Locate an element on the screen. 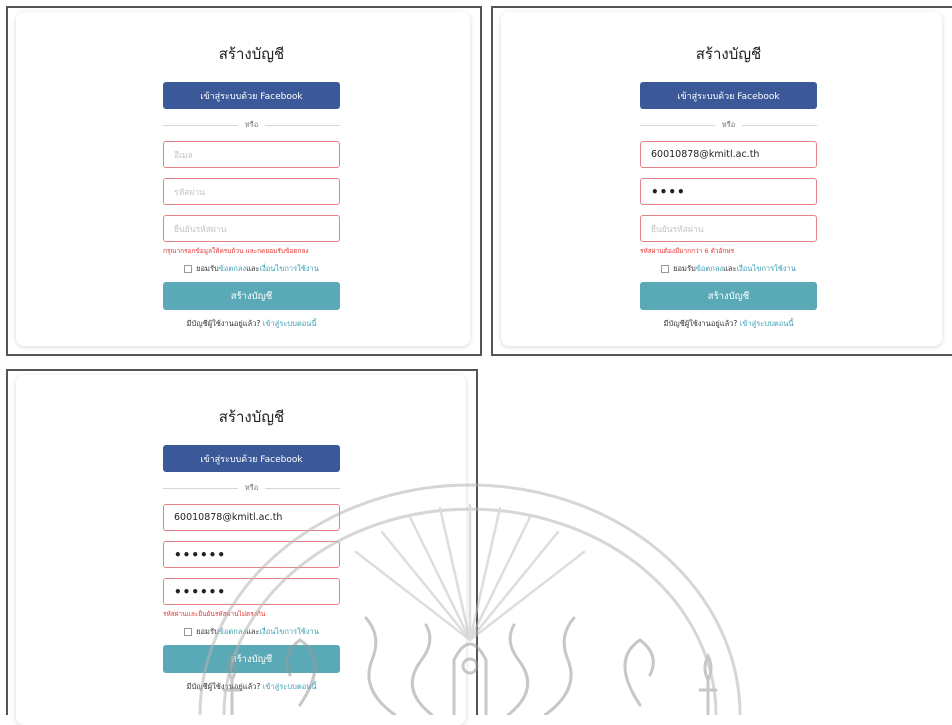  error-message: รหัสผ่านต้องมีมากกว่า 6 ตัวอักษร is located at coordinates (687, 251).